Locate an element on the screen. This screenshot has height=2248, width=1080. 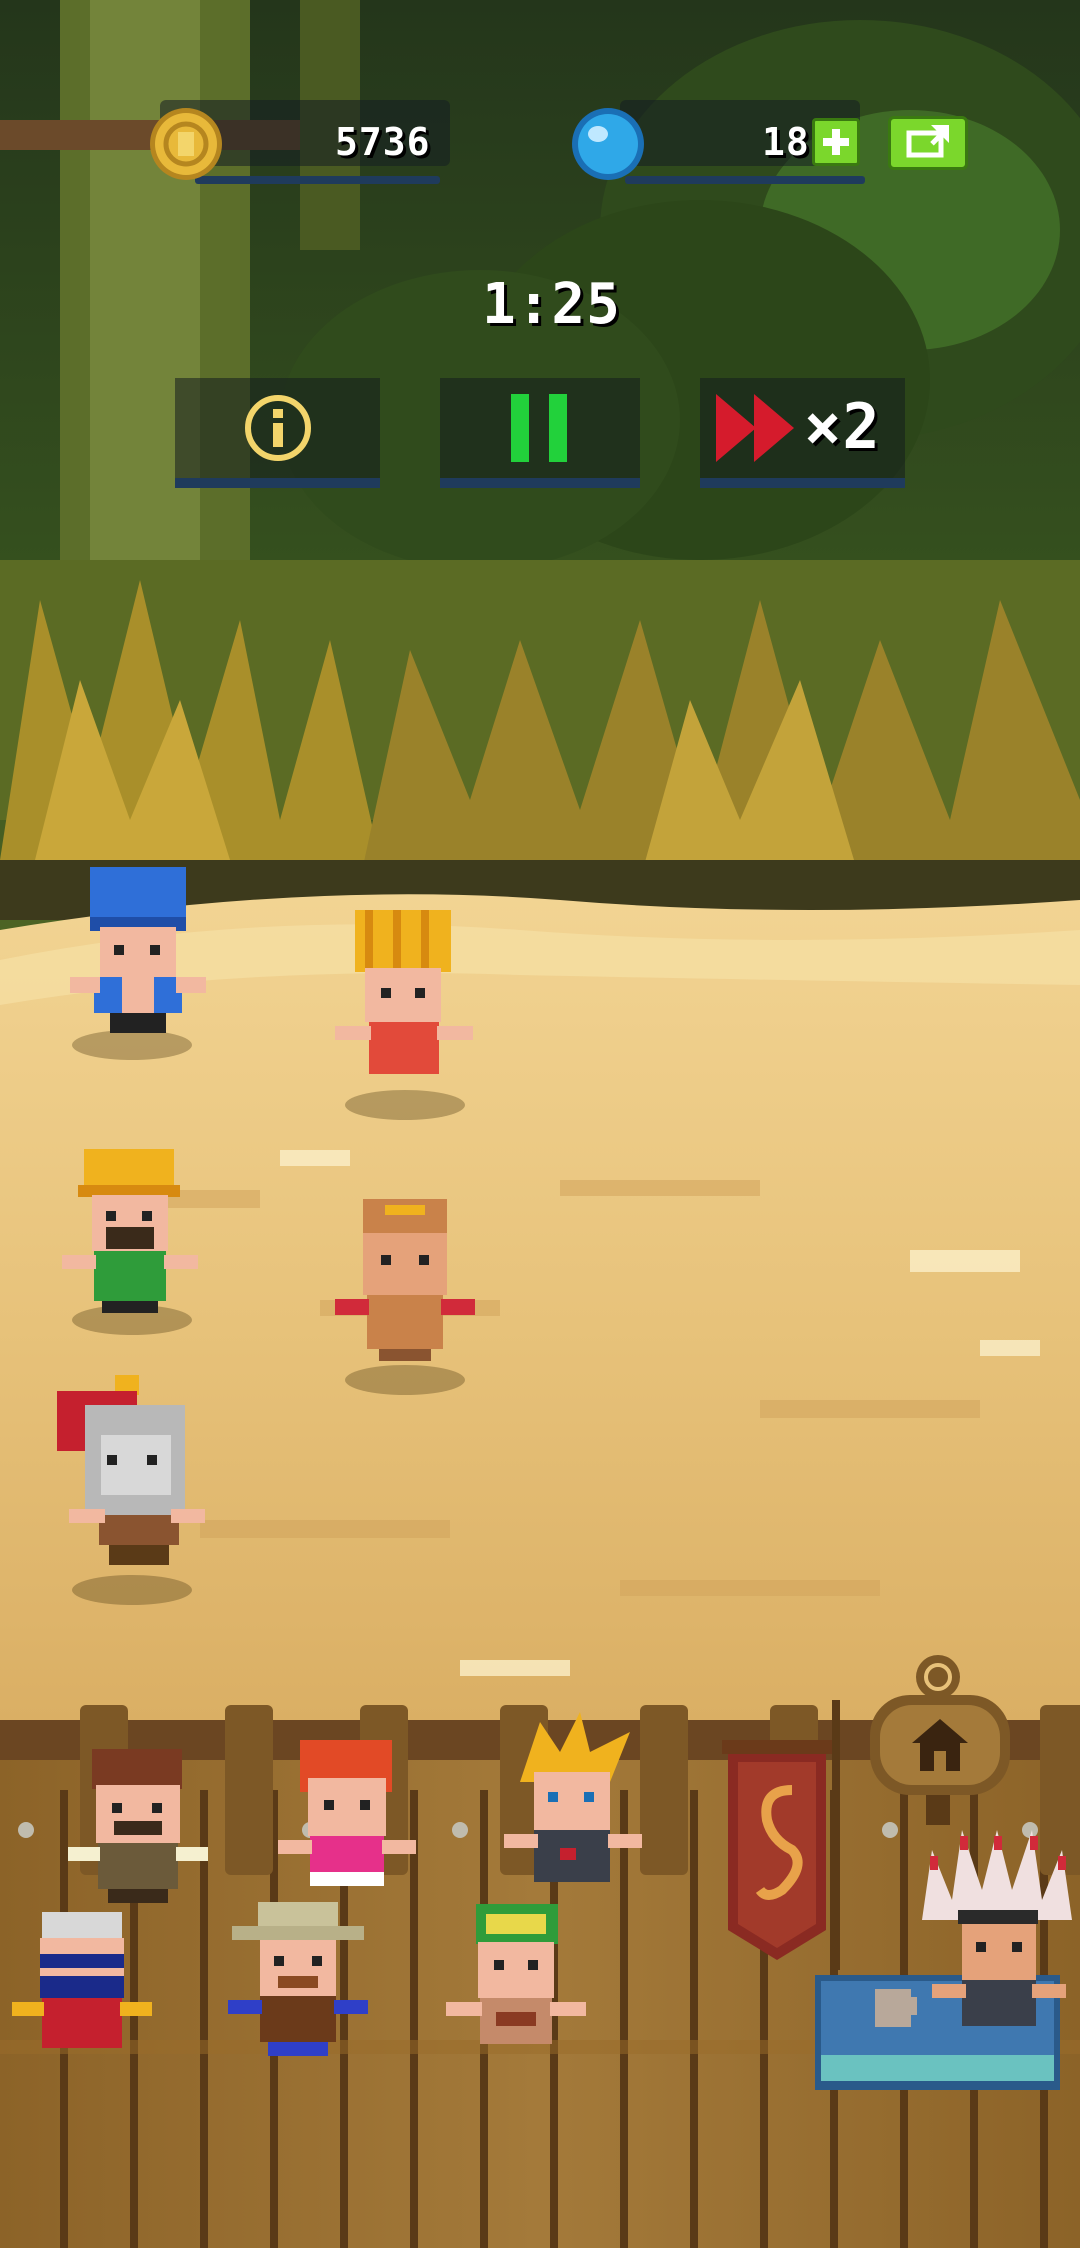
arena-fighter-red-crested-gladiator is located at coordinates (130, 1477).